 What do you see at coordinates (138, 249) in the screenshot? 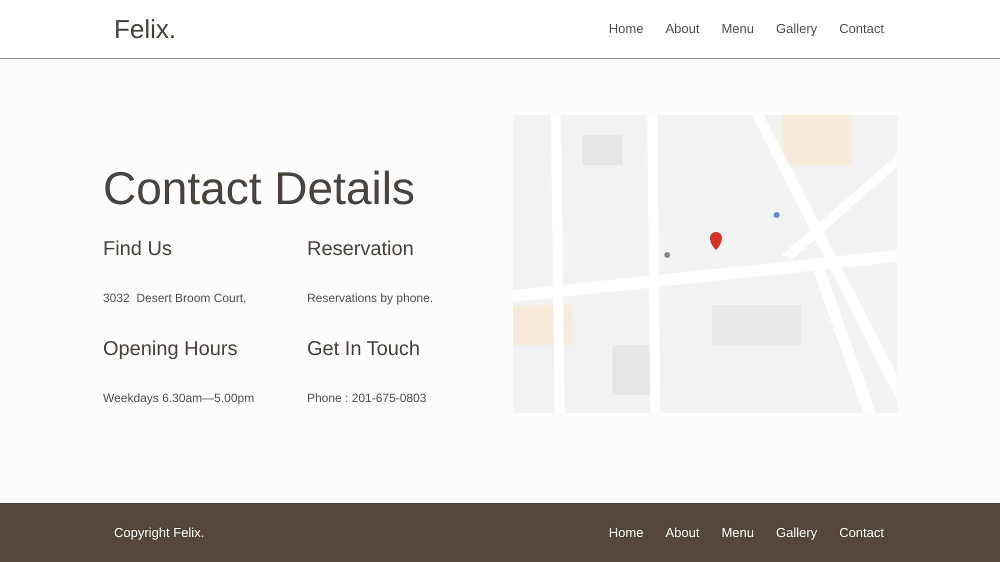
I see `section-heading: Find Us` at bounding box center [138, 249].